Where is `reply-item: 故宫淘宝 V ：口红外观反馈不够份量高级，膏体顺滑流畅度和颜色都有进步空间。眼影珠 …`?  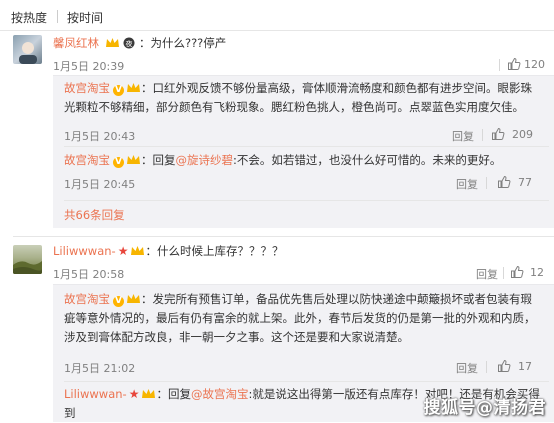 reply-item: 故宫淘宝 V ：口红外观反馈不够份量高级，膏体顺滑流畅度和颜色都有进步空间。眼影珠 … is located at coordinates (306, 98).